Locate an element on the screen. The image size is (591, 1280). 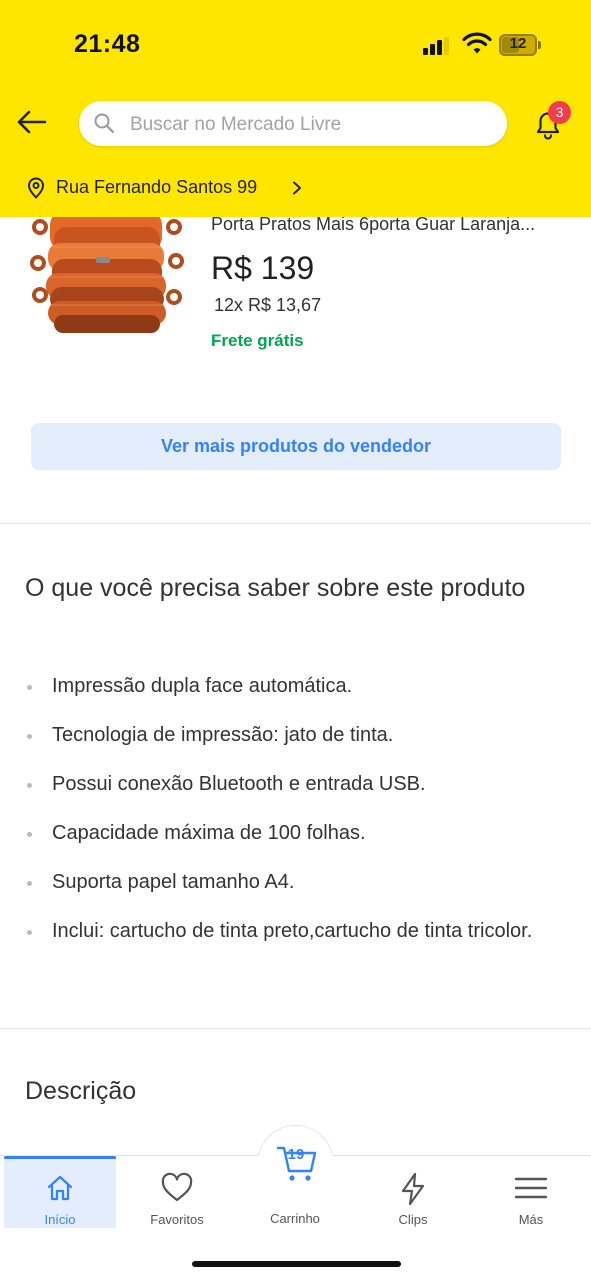
nav-more-label: Más is located at coordinates (531, 1219).